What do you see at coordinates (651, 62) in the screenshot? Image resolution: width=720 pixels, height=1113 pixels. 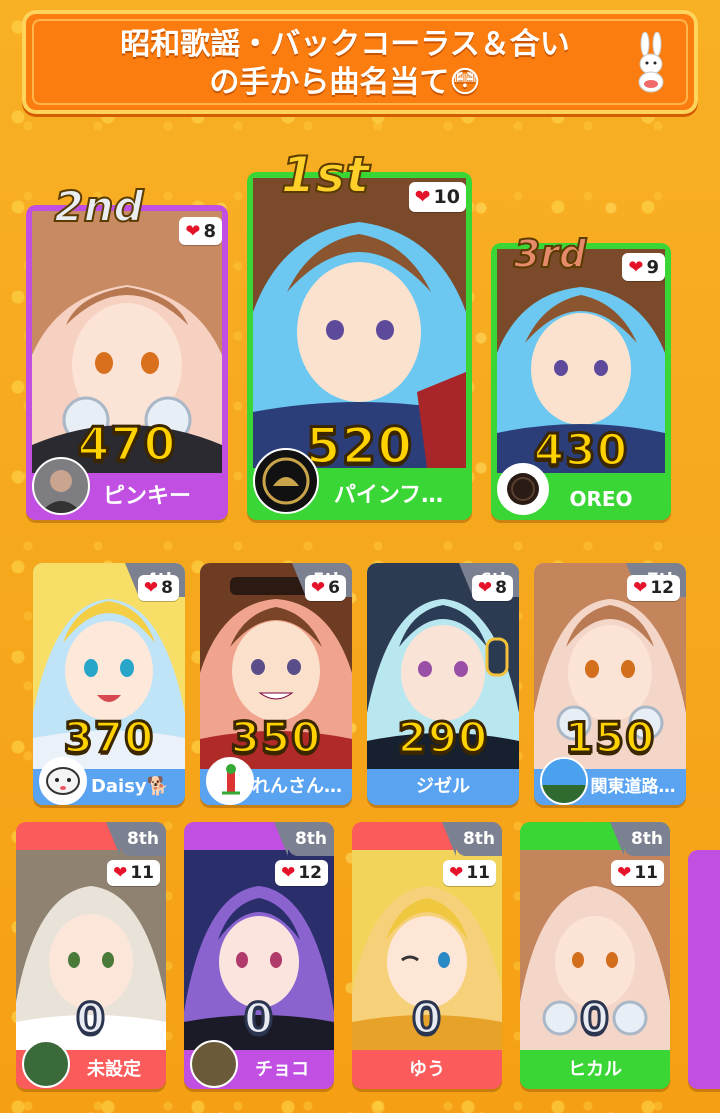 I see `rabbit-mascot-icon` at bounding box center [651, 62].